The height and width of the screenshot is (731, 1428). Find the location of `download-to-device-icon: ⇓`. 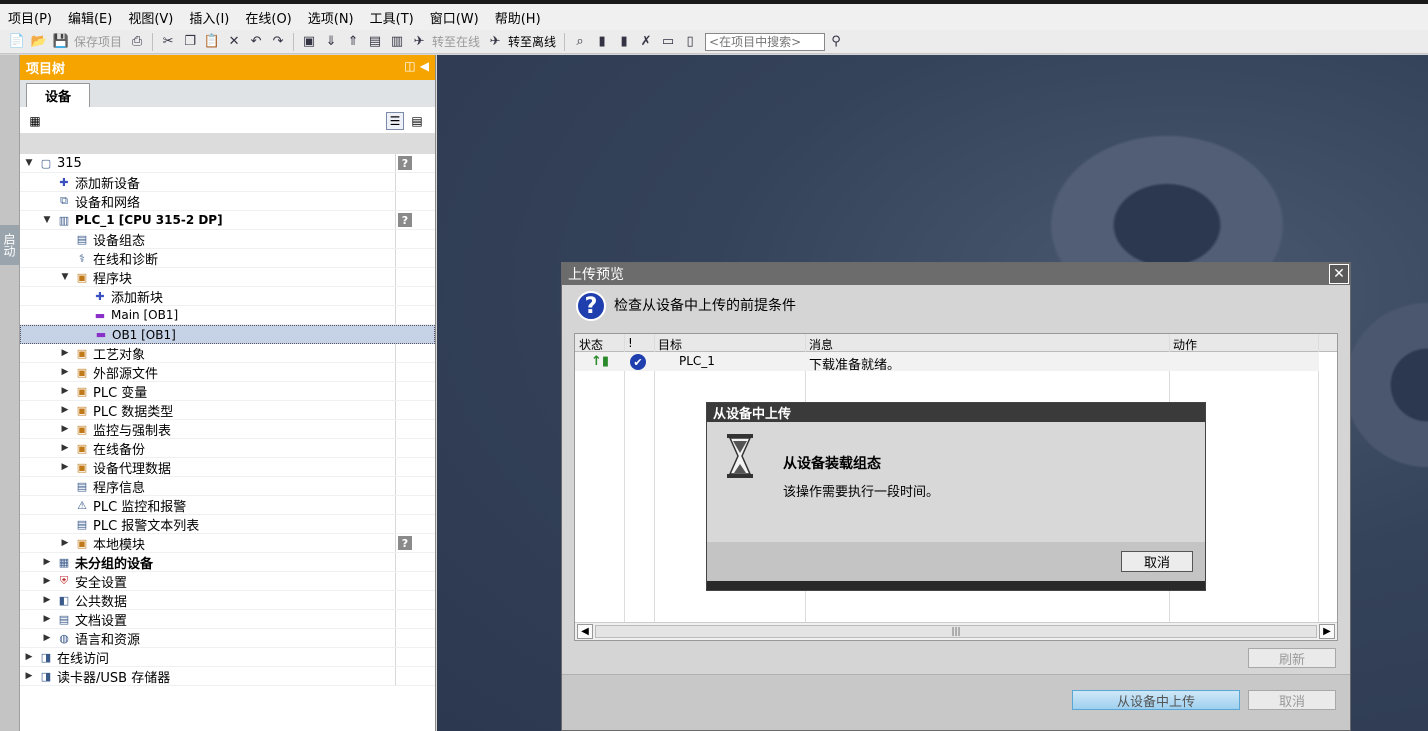

download-to-device-icon: ⇓ is located at coordinates (331, 42).